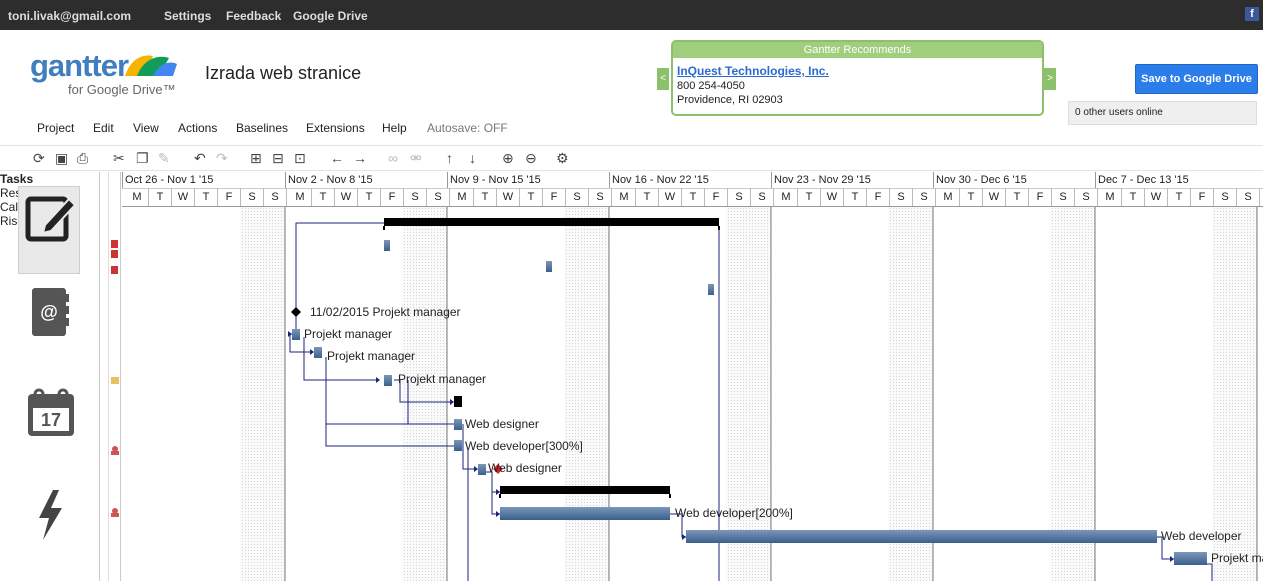 This screenshot has width=1263, height=581. Describe the element at coordinates (50, 515) in the screenshot. I see `lightning-icon` at that location.